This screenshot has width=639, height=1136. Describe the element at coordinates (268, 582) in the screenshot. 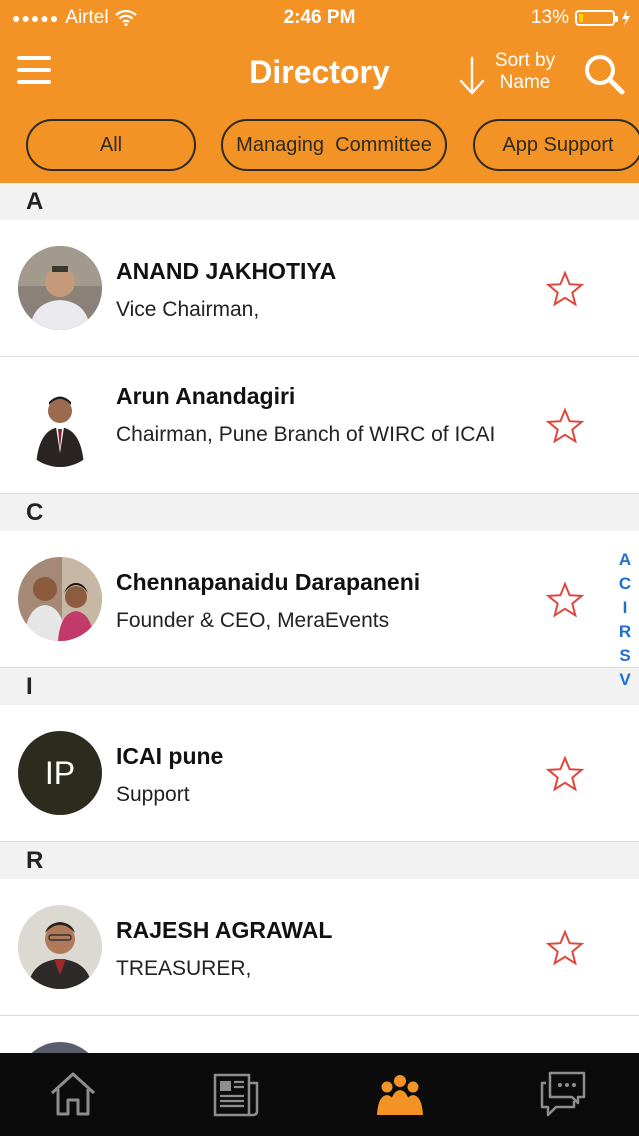

I see `contact-name: Chennapanaidu Darapaneni` at that location.